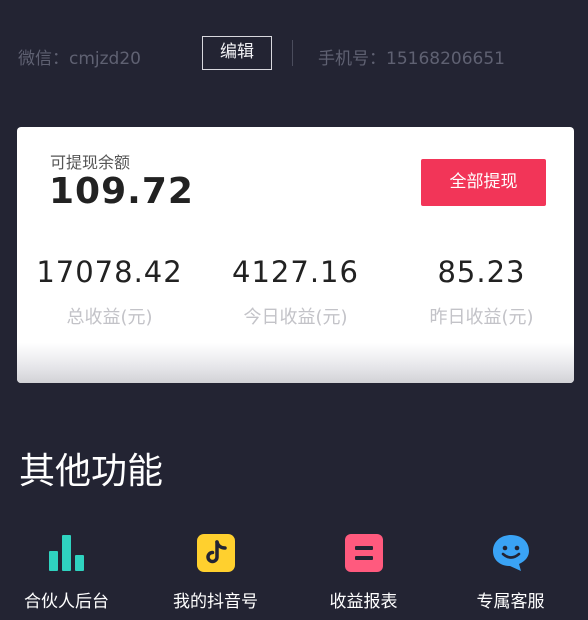 The height and width of the screenshot is (620, 588). Describe the element at coordinates (295, 317) in the screenshot. I see `stat-today-label: 今日收益(元)` at that location.